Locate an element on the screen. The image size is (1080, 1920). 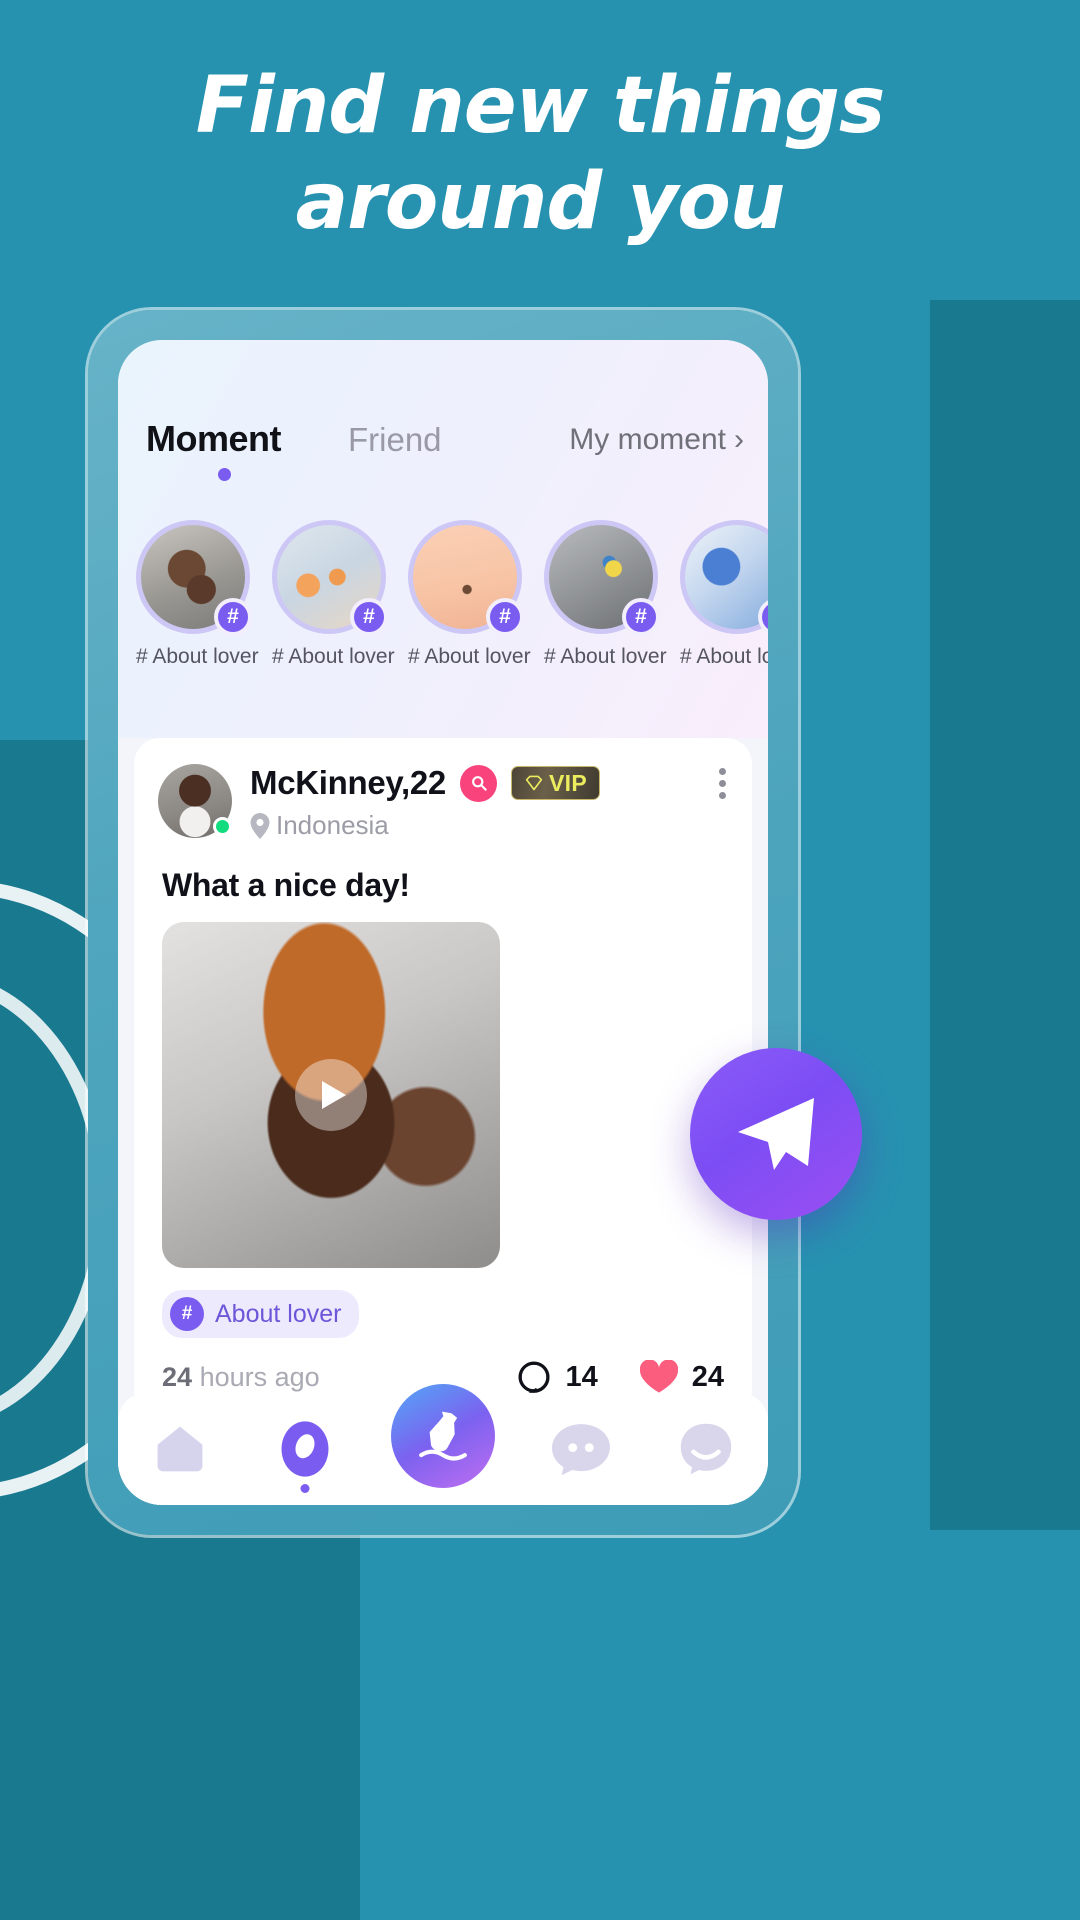
heart-icon is located at coordinates (658, 1376).